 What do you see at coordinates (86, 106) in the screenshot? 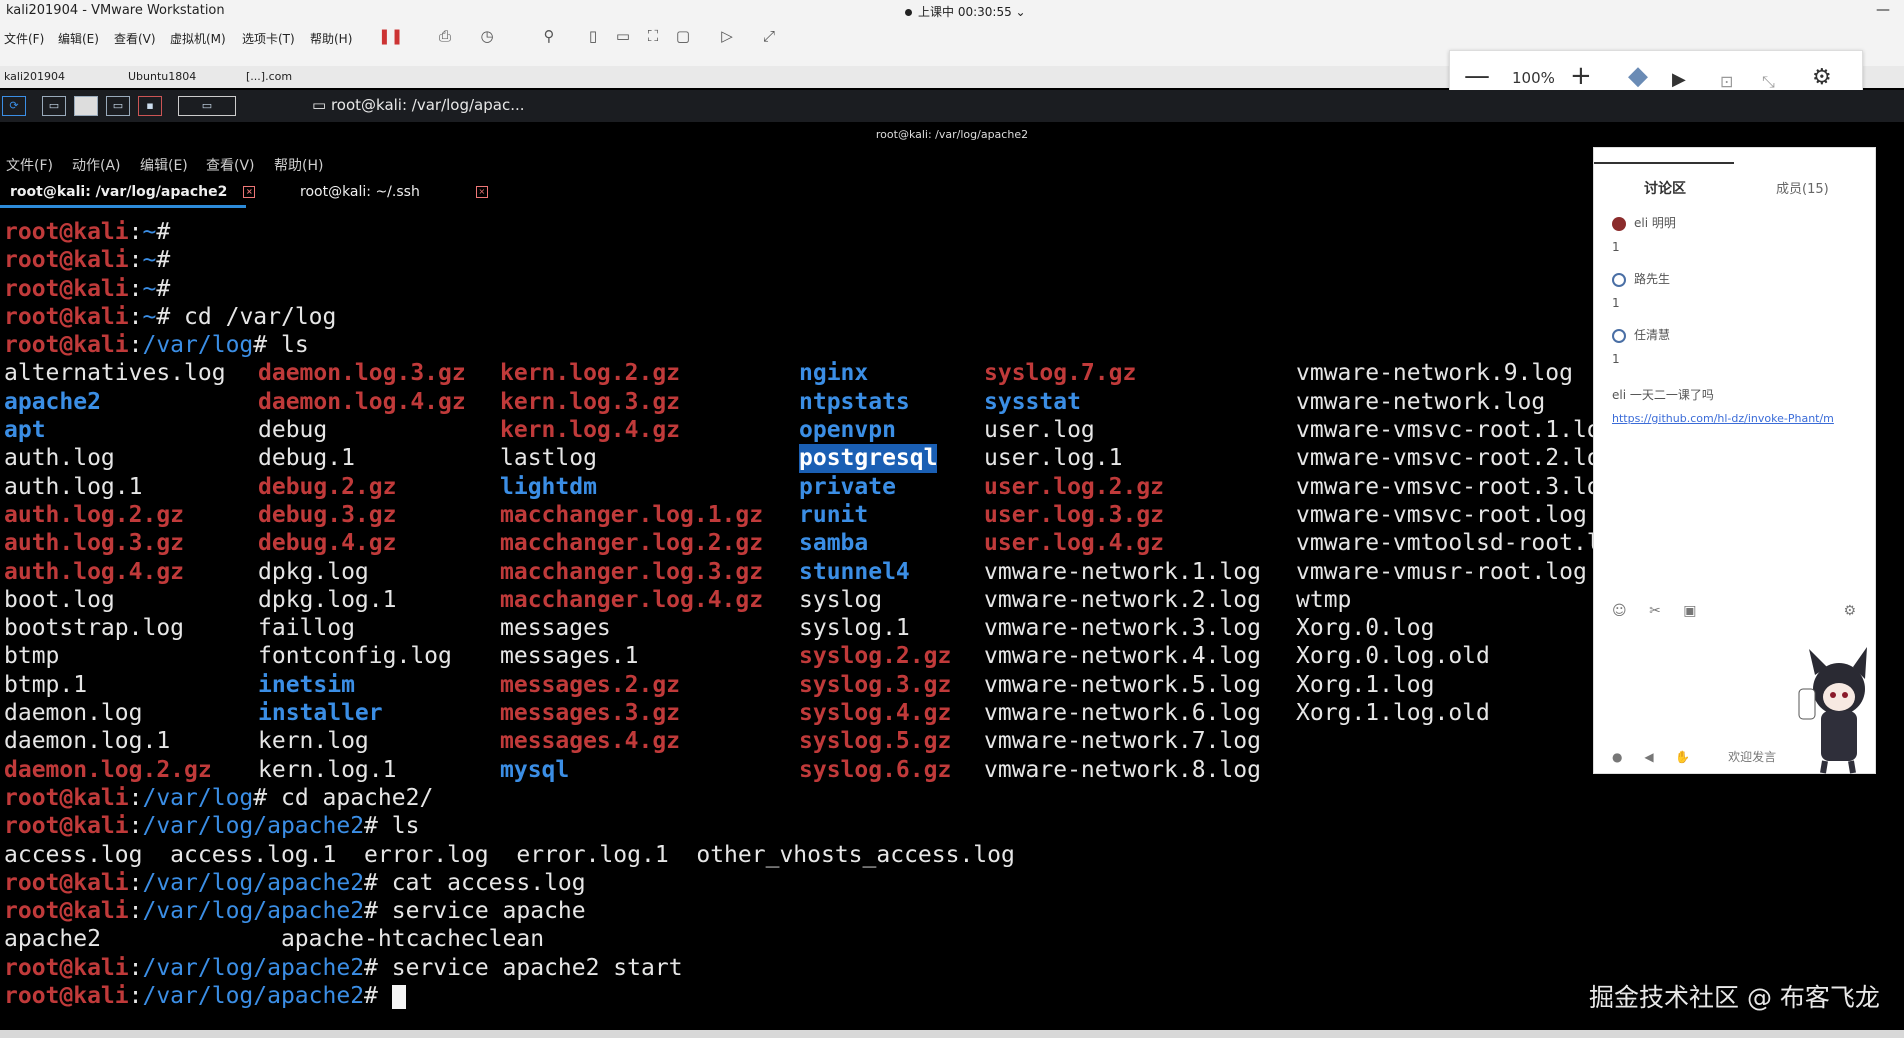
I see `files-icon` at bounding box center [86, 106].